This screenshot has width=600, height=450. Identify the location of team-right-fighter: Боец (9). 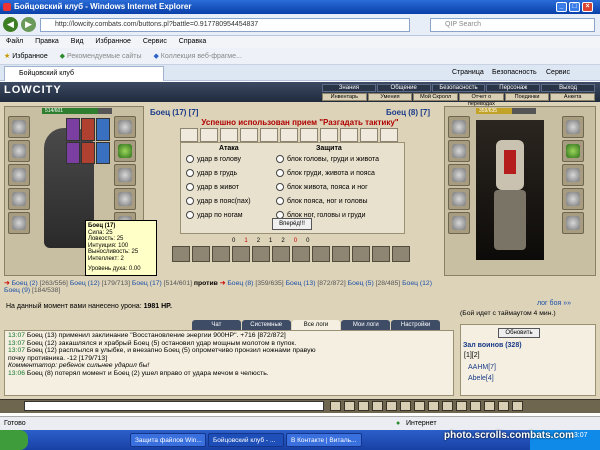
(17, 290).